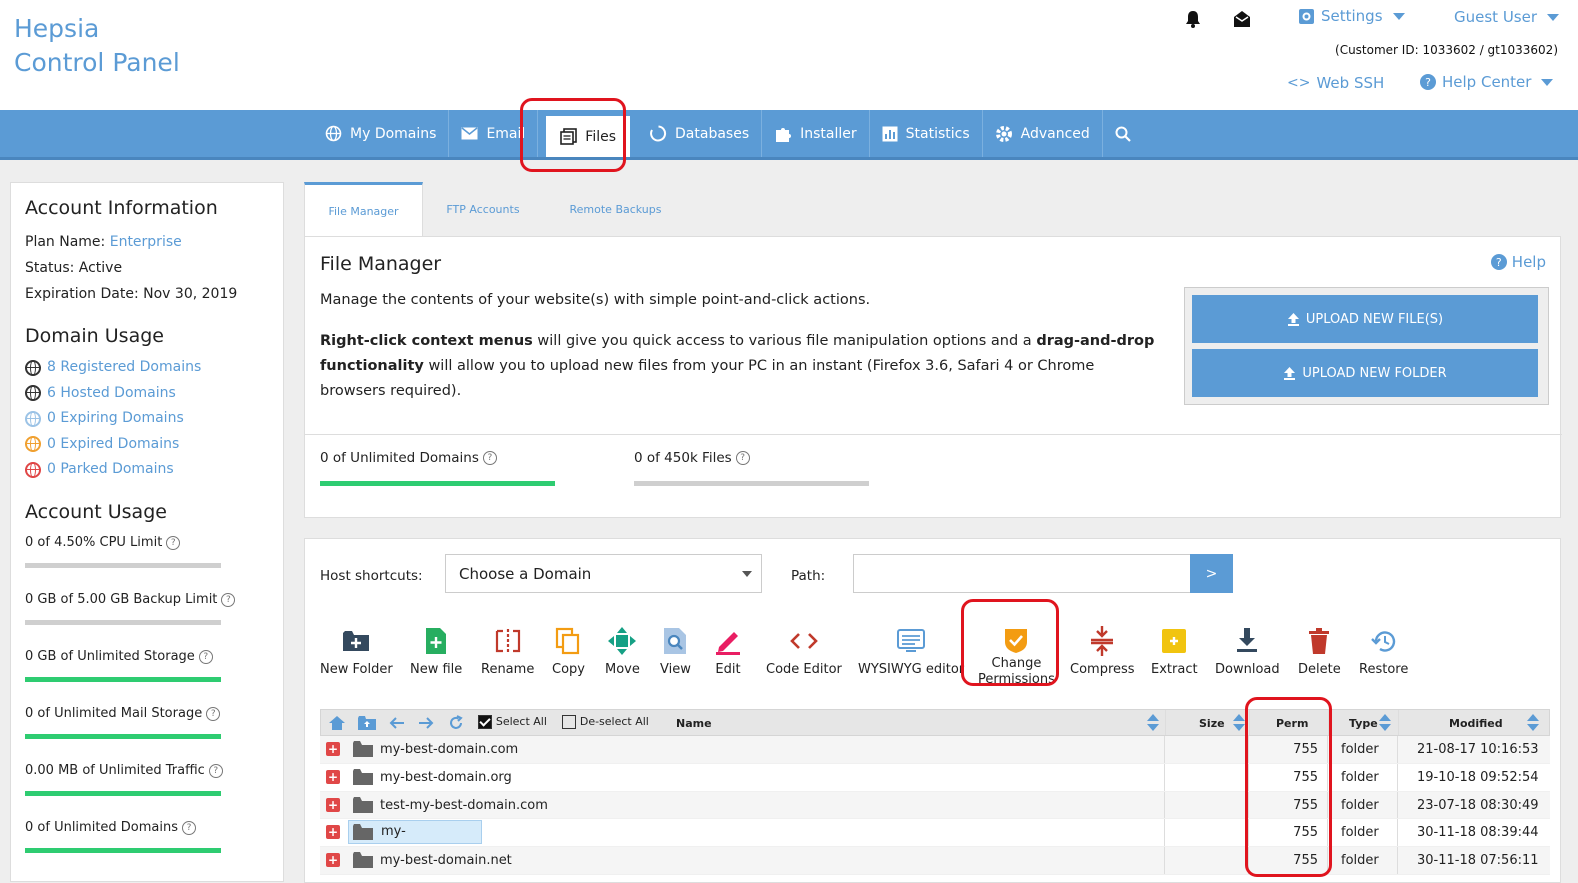  I want to click on new-file-button: New file, so click(436, 651).